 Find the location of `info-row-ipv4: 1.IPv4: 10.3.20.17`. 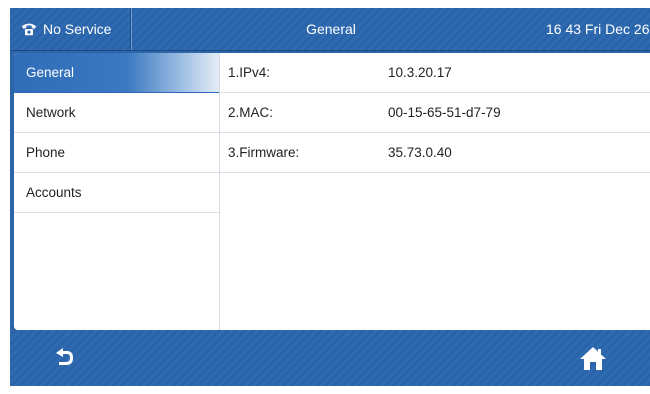

info-row-ipv4: 1.IPv4: 10.3.20.17 is located at coordinates (435, 73).